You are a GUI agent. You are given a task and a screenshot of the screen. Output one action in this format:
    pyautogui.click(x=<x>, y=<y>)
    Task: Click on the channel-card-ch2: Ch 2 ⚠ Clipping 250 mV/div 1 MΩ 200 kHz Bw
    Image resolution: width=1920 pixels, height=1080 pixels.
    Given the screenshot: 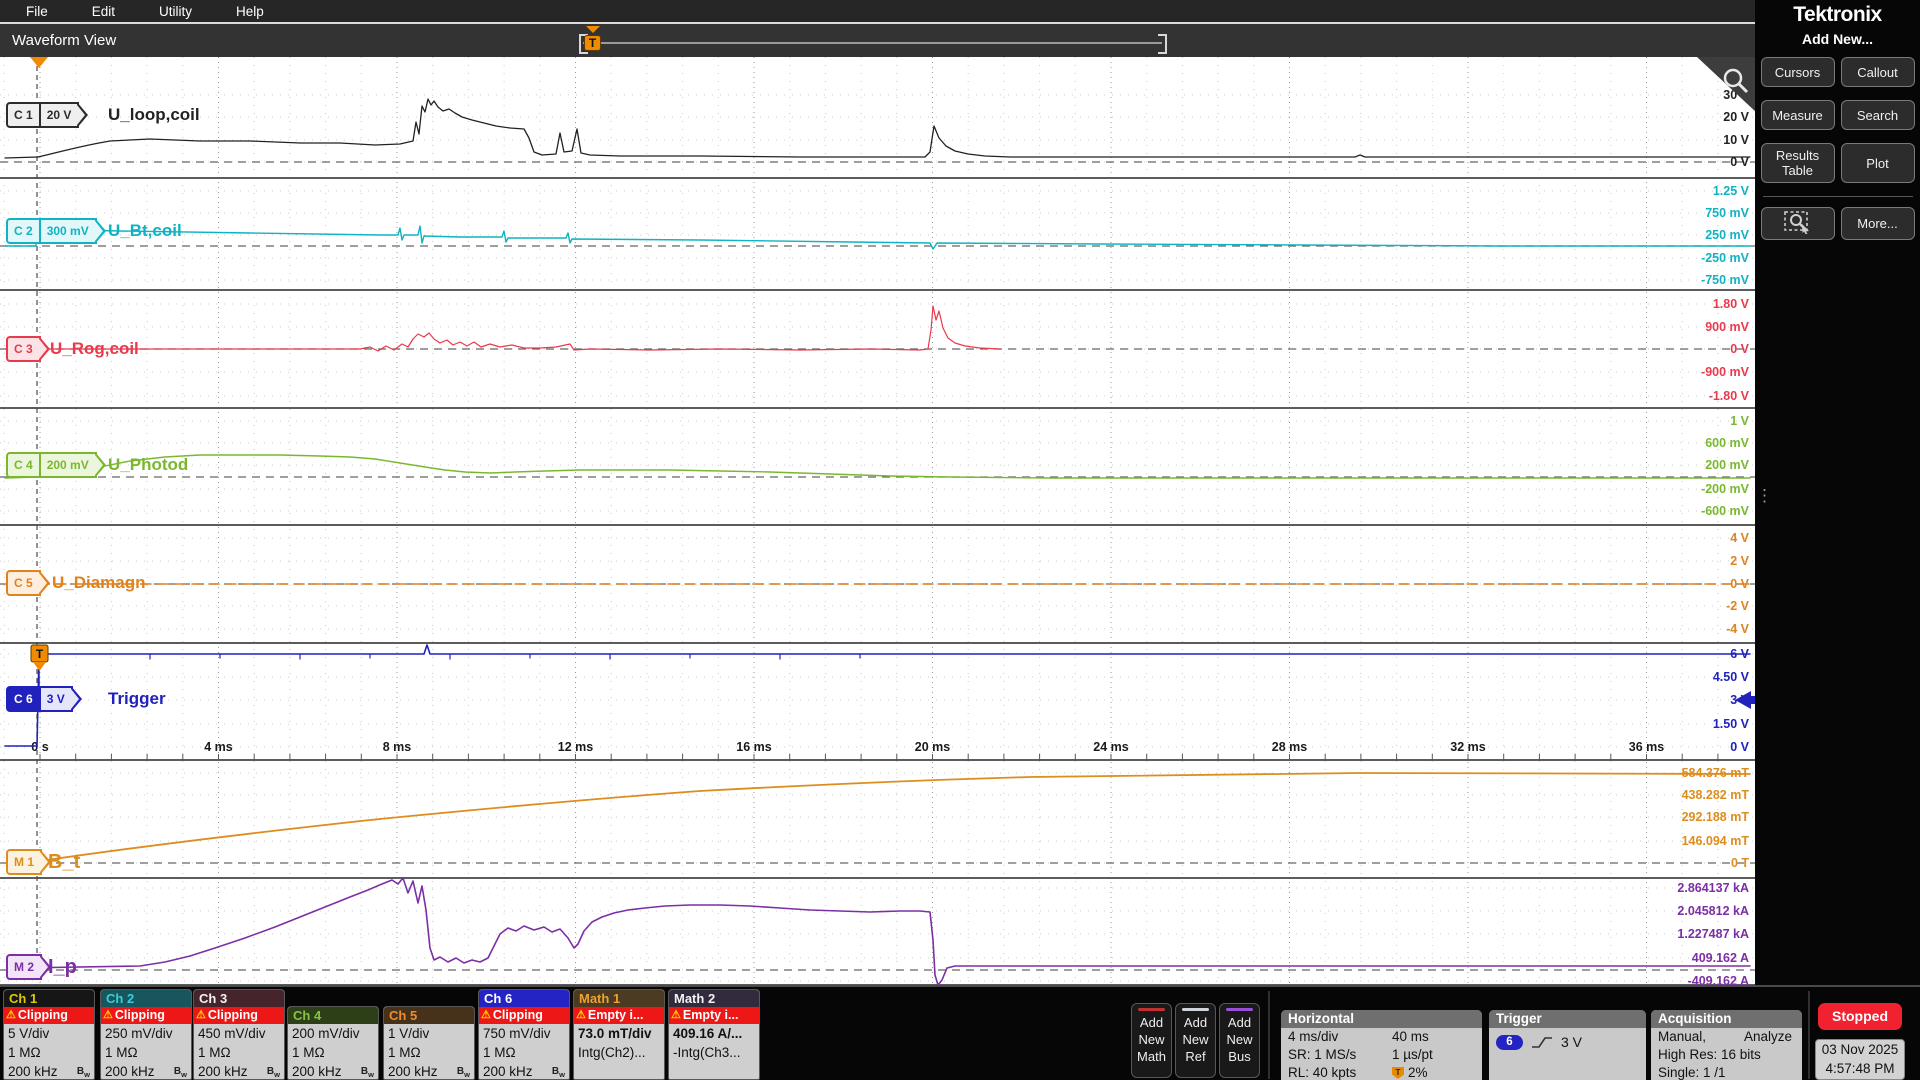 What is the action you would take?
    pyautogui.click(x=146, y=1034)
    